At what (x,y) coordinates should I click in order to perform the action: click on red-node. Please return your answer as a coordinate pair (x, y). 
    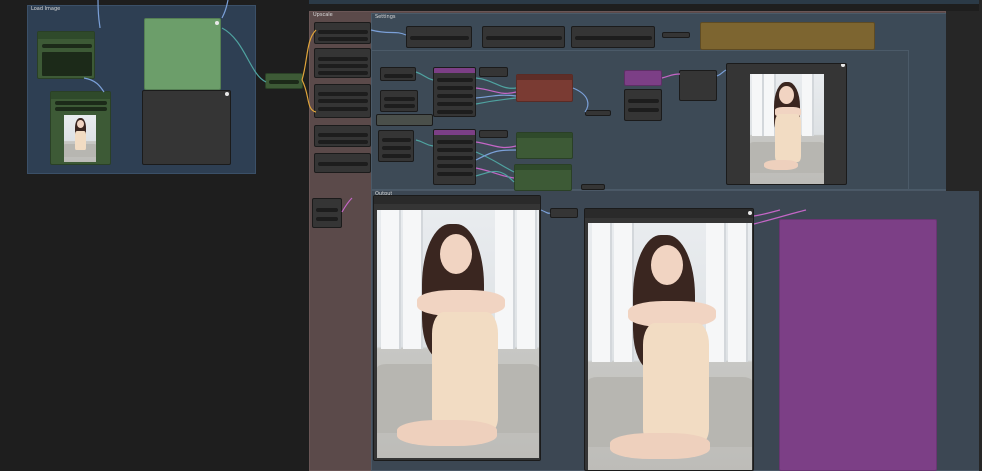
    Looking at the image, I should click on (544, 88).